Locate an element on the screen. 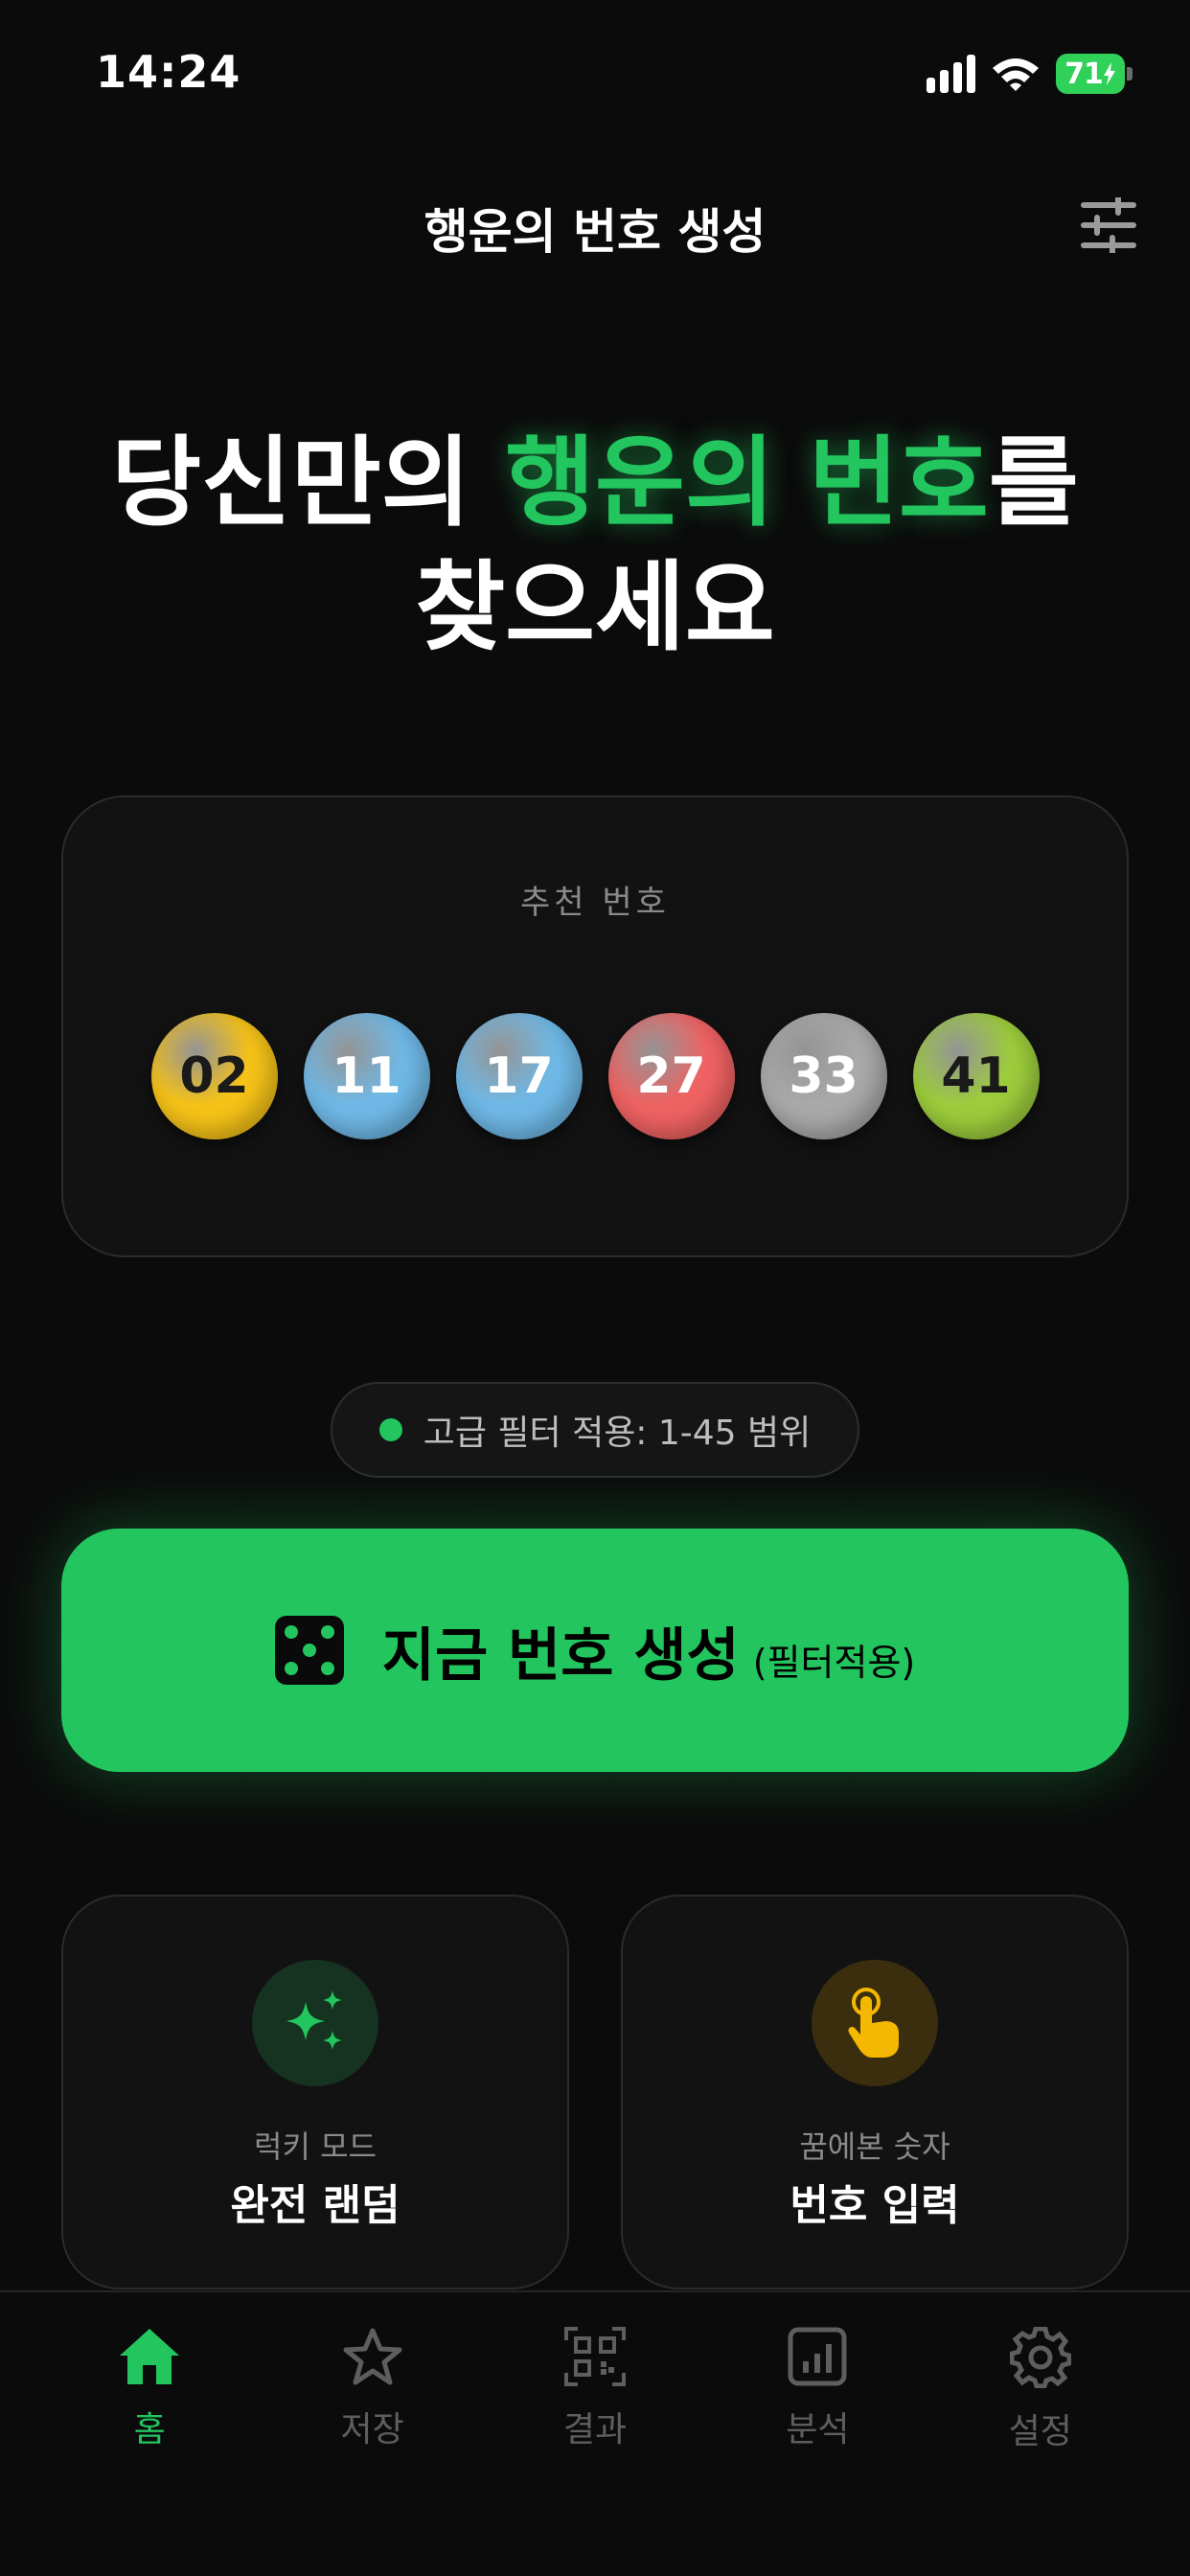 The image size is (1190, 2576). generate-label-group: 지금 번호 생성 (필터적용) is located at coordinates (649, 1650).